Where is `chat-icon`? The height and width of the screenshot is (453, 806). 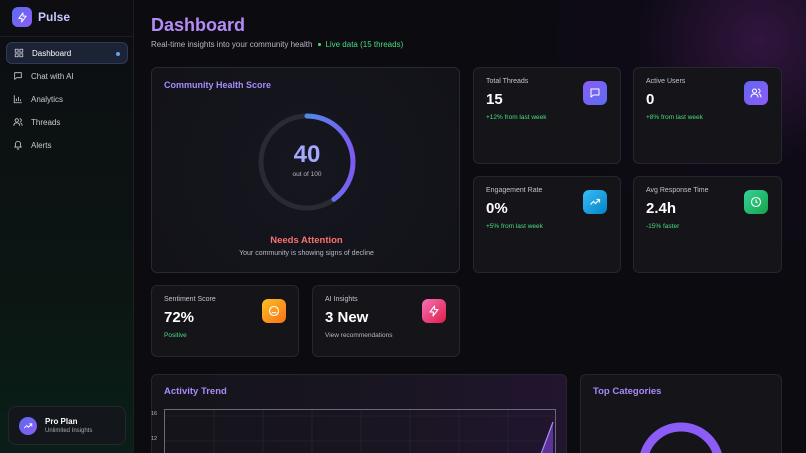
chat-icon is located at coordinates (17, 76).